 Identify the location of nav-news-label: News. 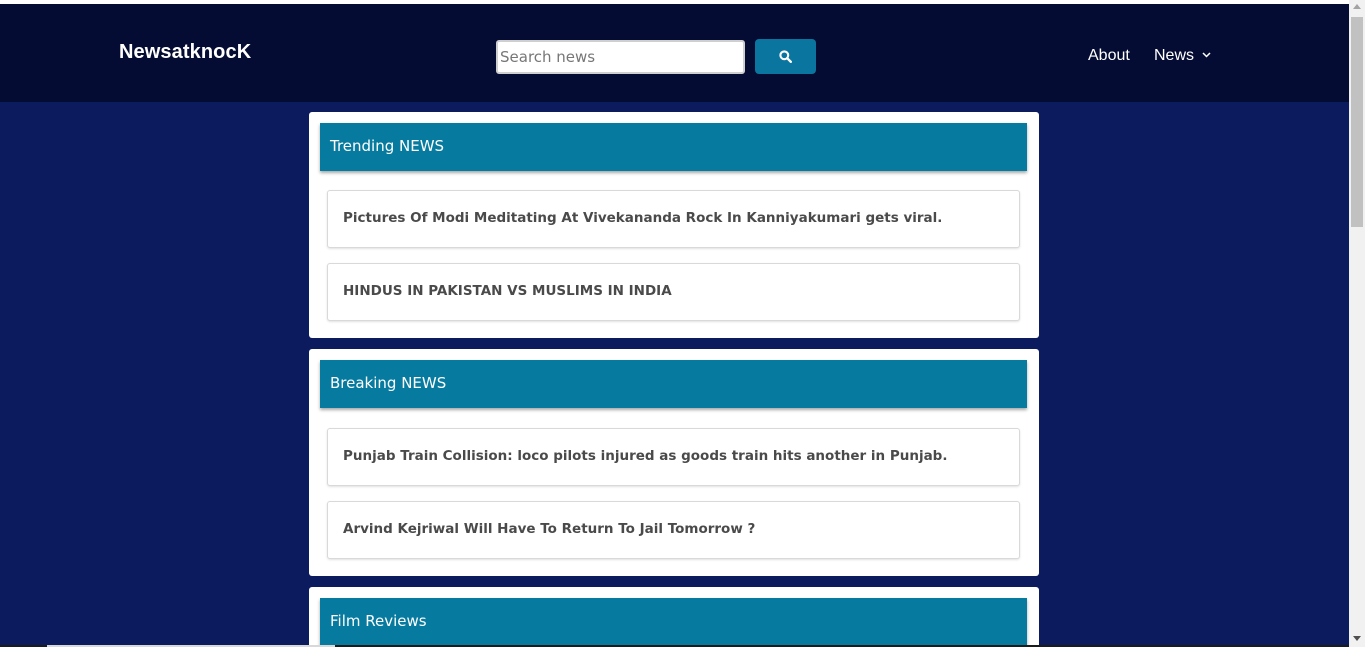
(1174, 55).